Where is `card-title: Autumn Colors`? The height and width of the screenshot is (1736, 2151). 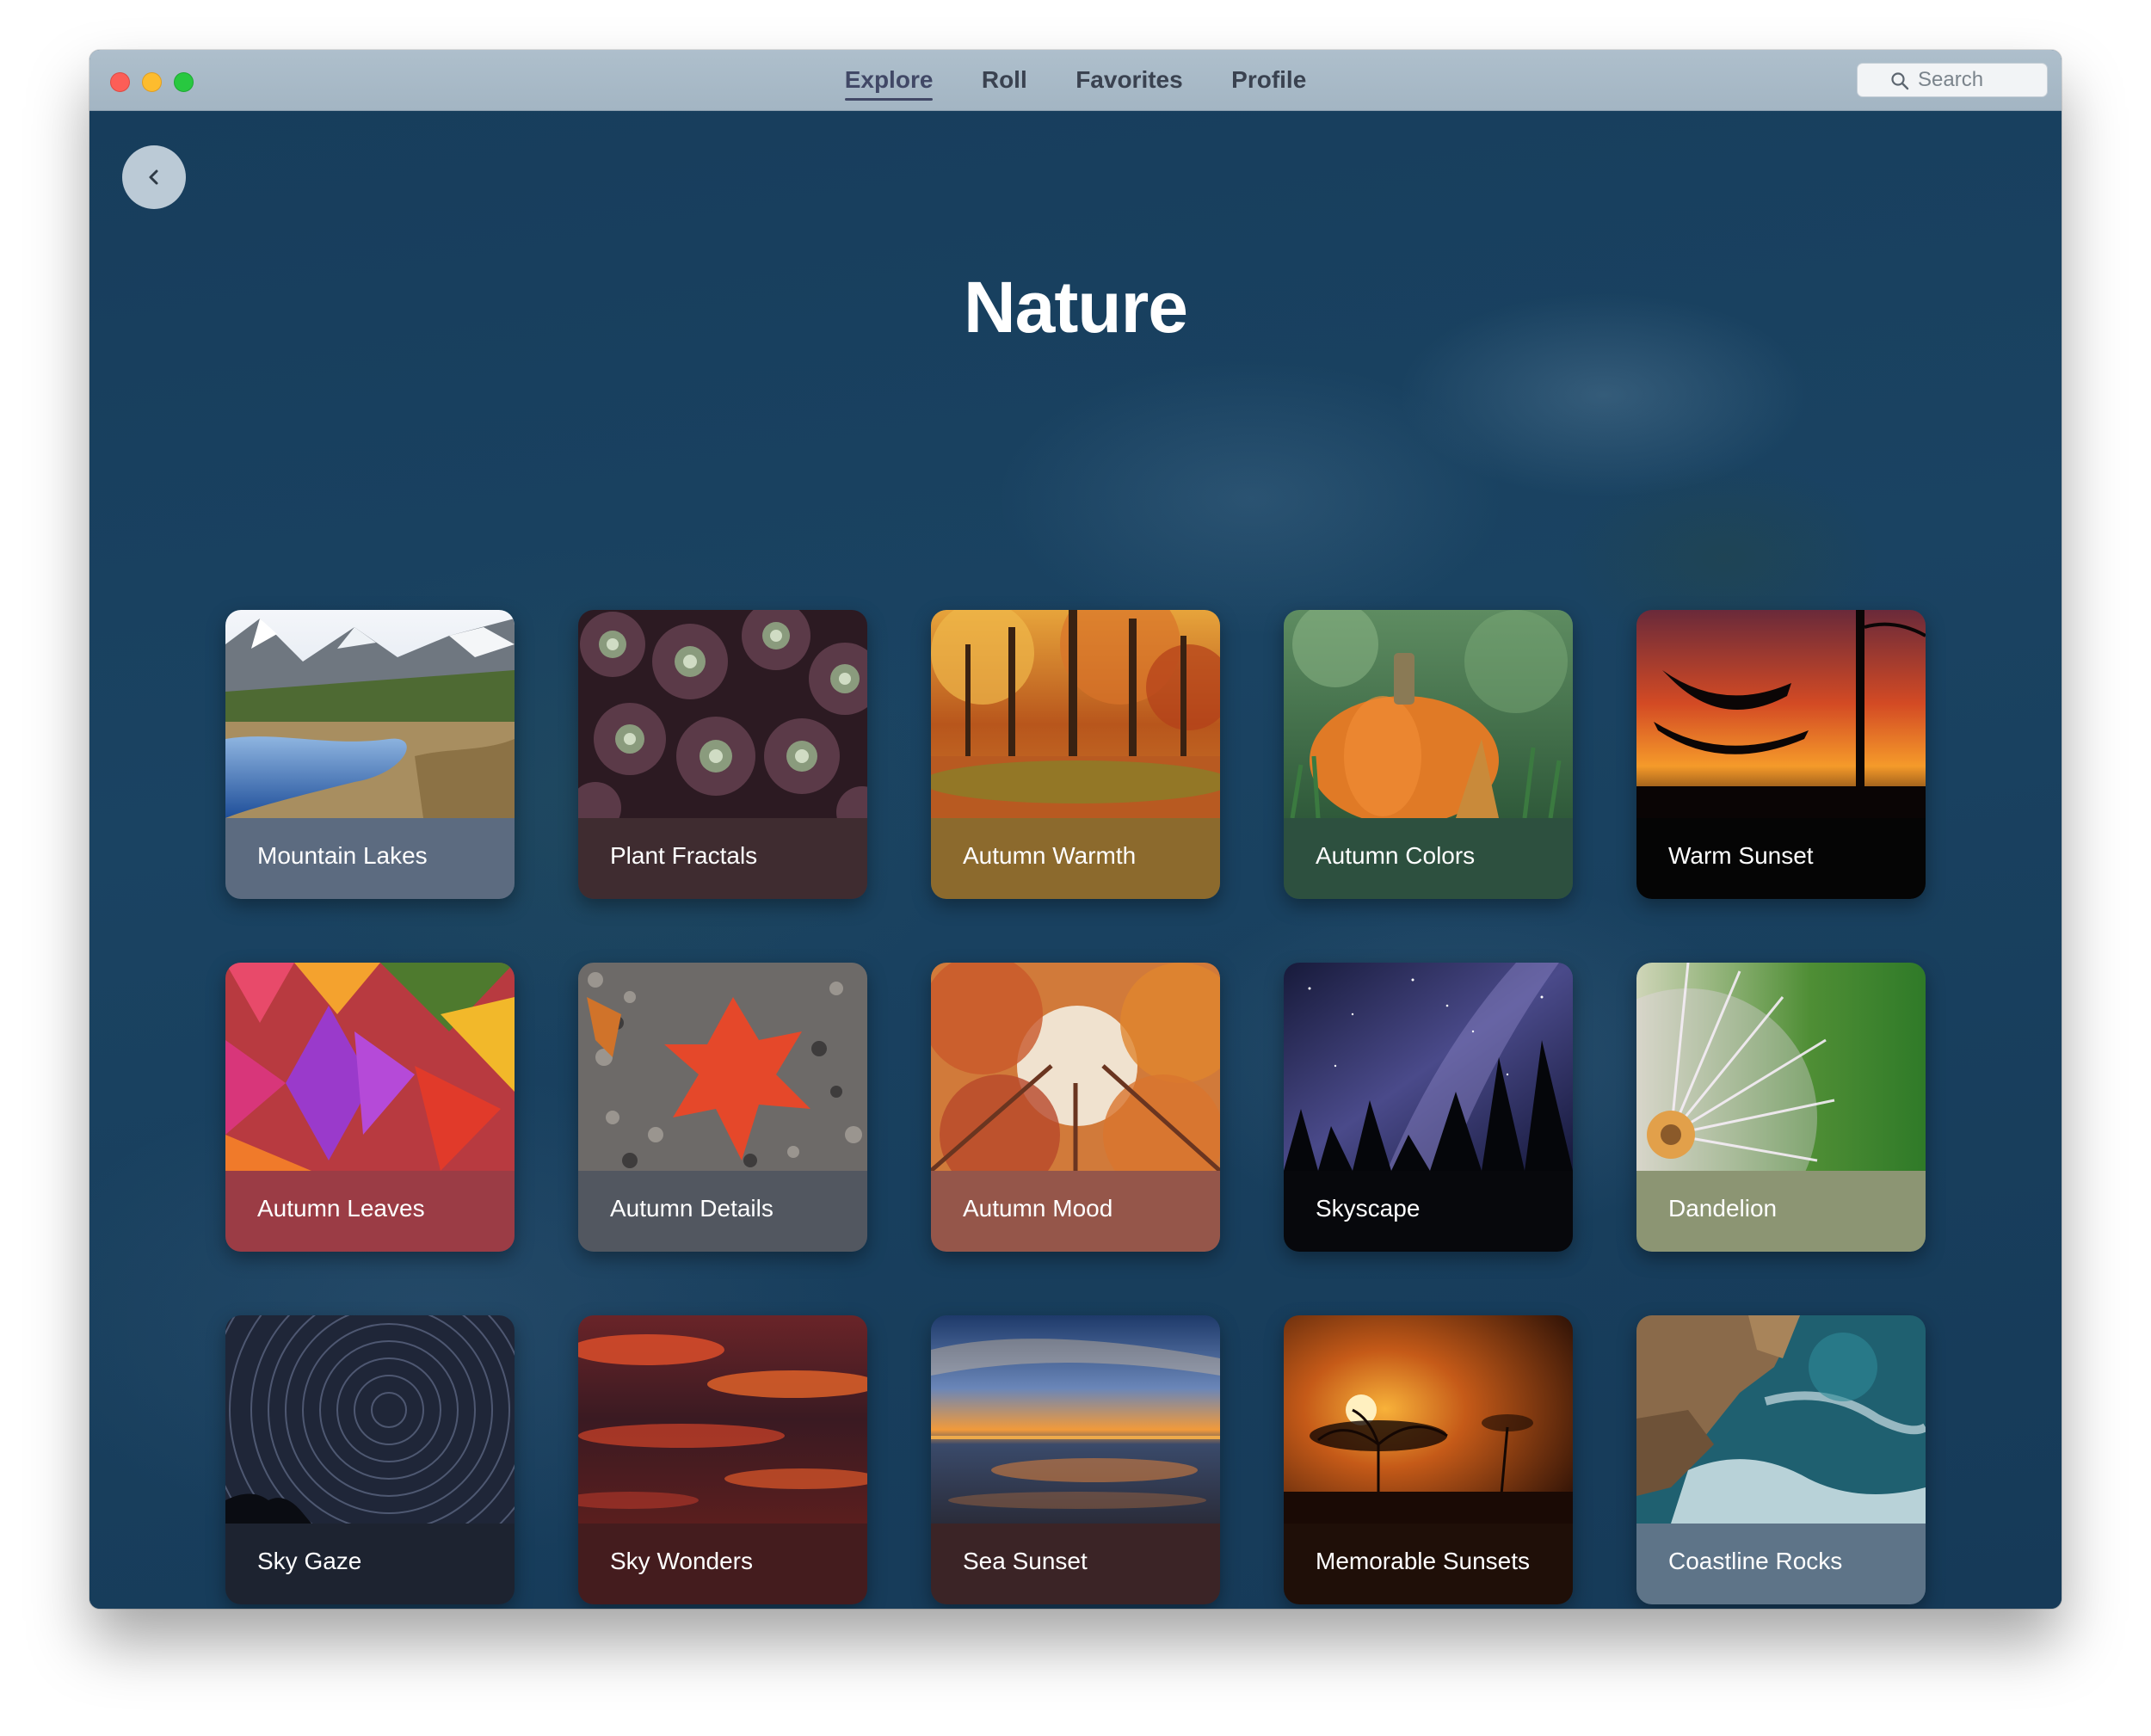 card-title: Autumn Colors is located at coordinates (1396, 855).